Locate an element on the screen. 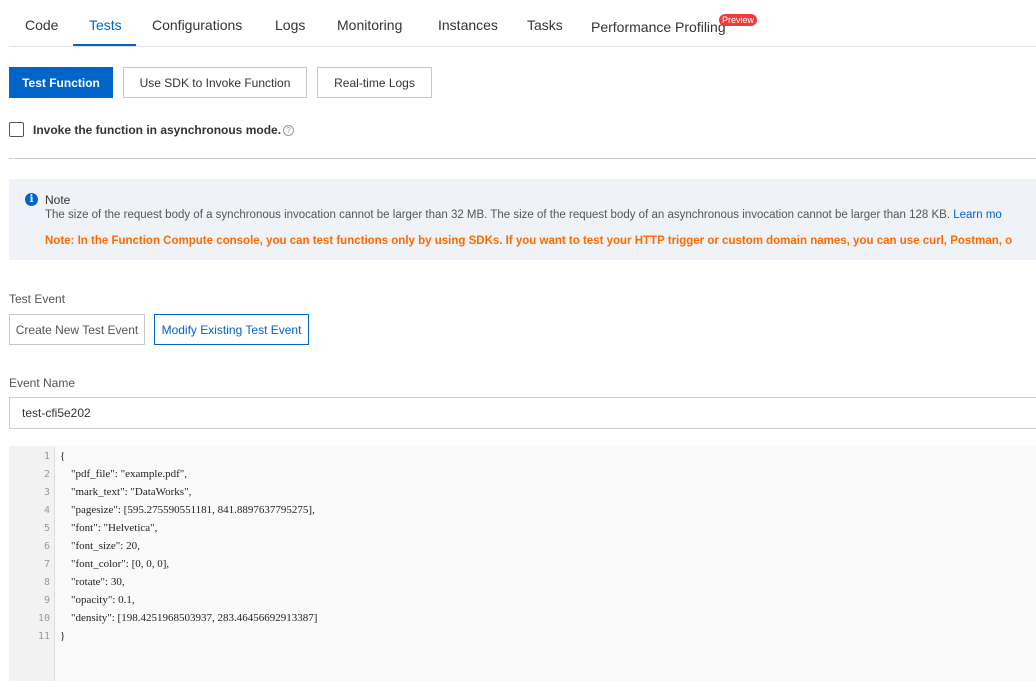 The image size is (1036, 681). code-line: "font_size": 20, is located at coordinates (100, 546).